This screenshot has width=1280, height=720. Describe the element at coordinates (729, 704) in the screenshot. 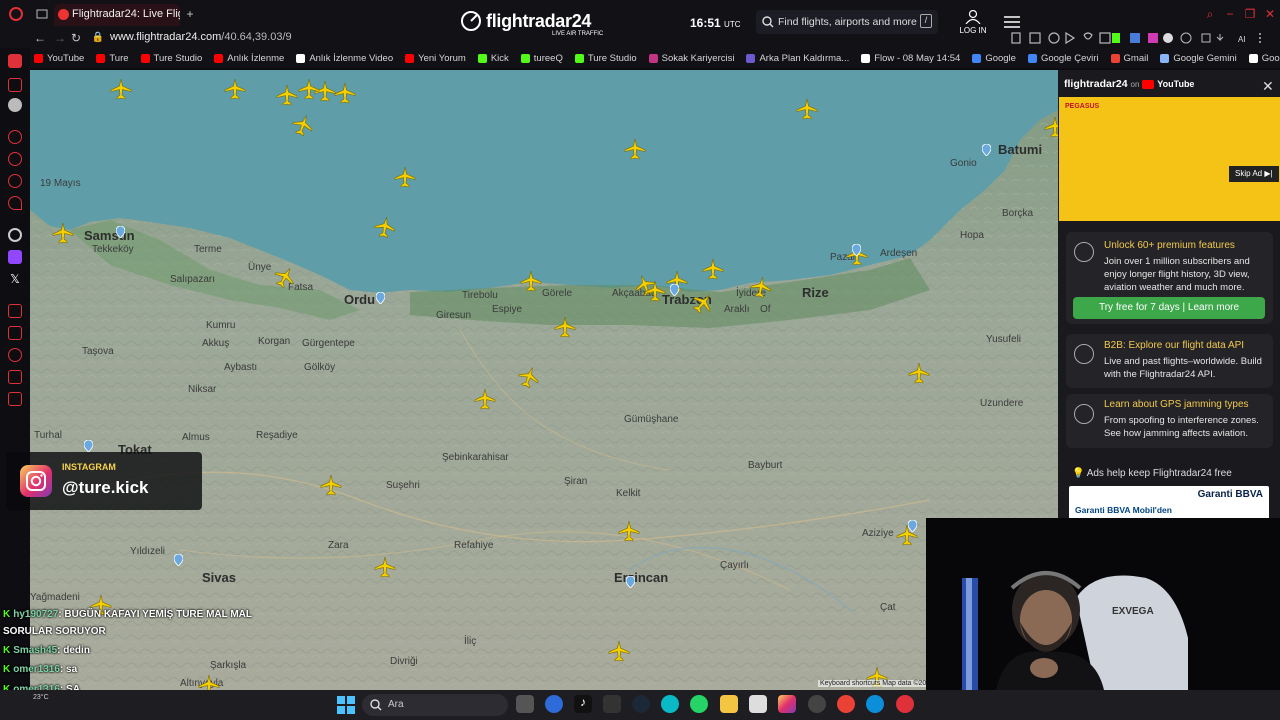

I see `file-explorer-icon` at that location.